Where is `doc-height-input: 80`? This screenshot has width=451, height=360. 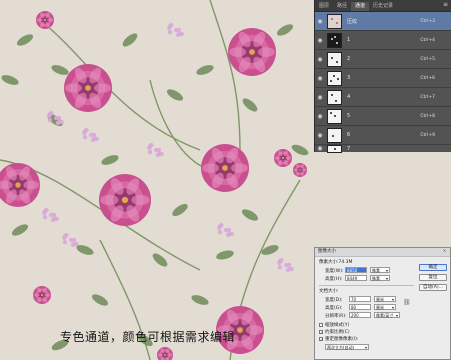
doc-height-input: 80 is located at coordinates (360, 307).